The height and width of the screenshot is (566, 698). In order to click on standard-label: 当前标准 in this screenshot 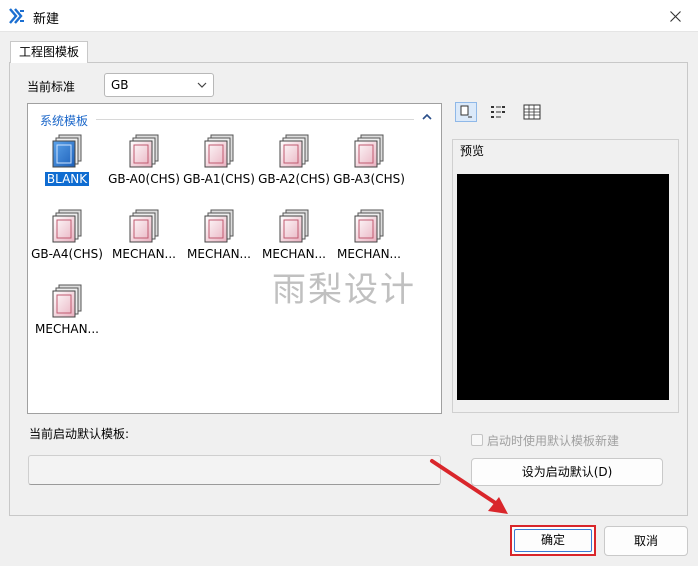, I will do `click(51, 87)`.